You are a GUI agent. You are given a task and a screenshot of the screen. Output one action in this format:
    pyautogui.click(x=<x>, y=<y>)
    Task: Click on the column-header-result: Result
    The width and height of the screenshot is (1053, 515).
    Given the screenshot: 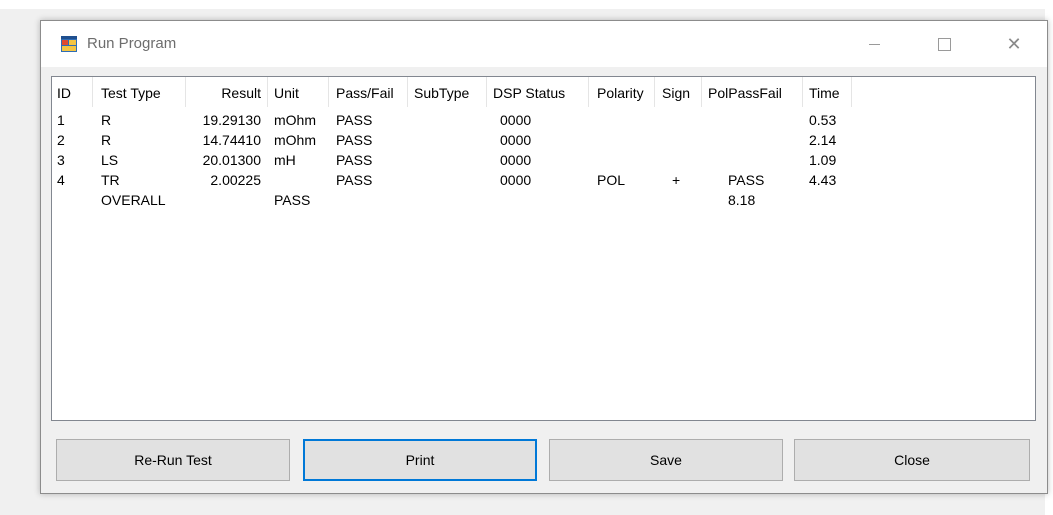 What is the action you would take?
    pyautogui.click(x=223, y=93)
    